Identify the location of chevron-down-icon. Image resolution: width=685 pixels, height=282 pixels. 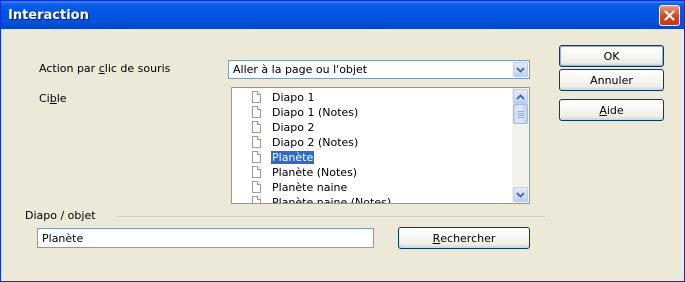
(520, 69).